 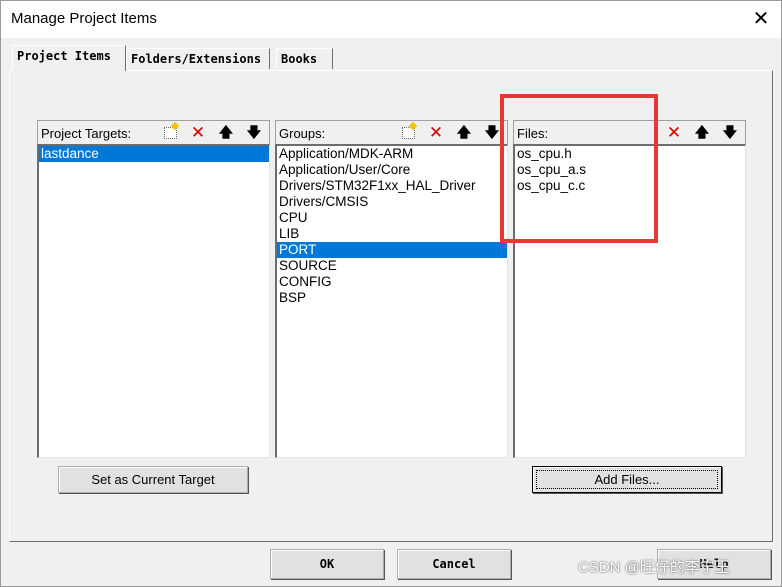 I want to click on close-icon: ✕, so click(x=761, y=19).